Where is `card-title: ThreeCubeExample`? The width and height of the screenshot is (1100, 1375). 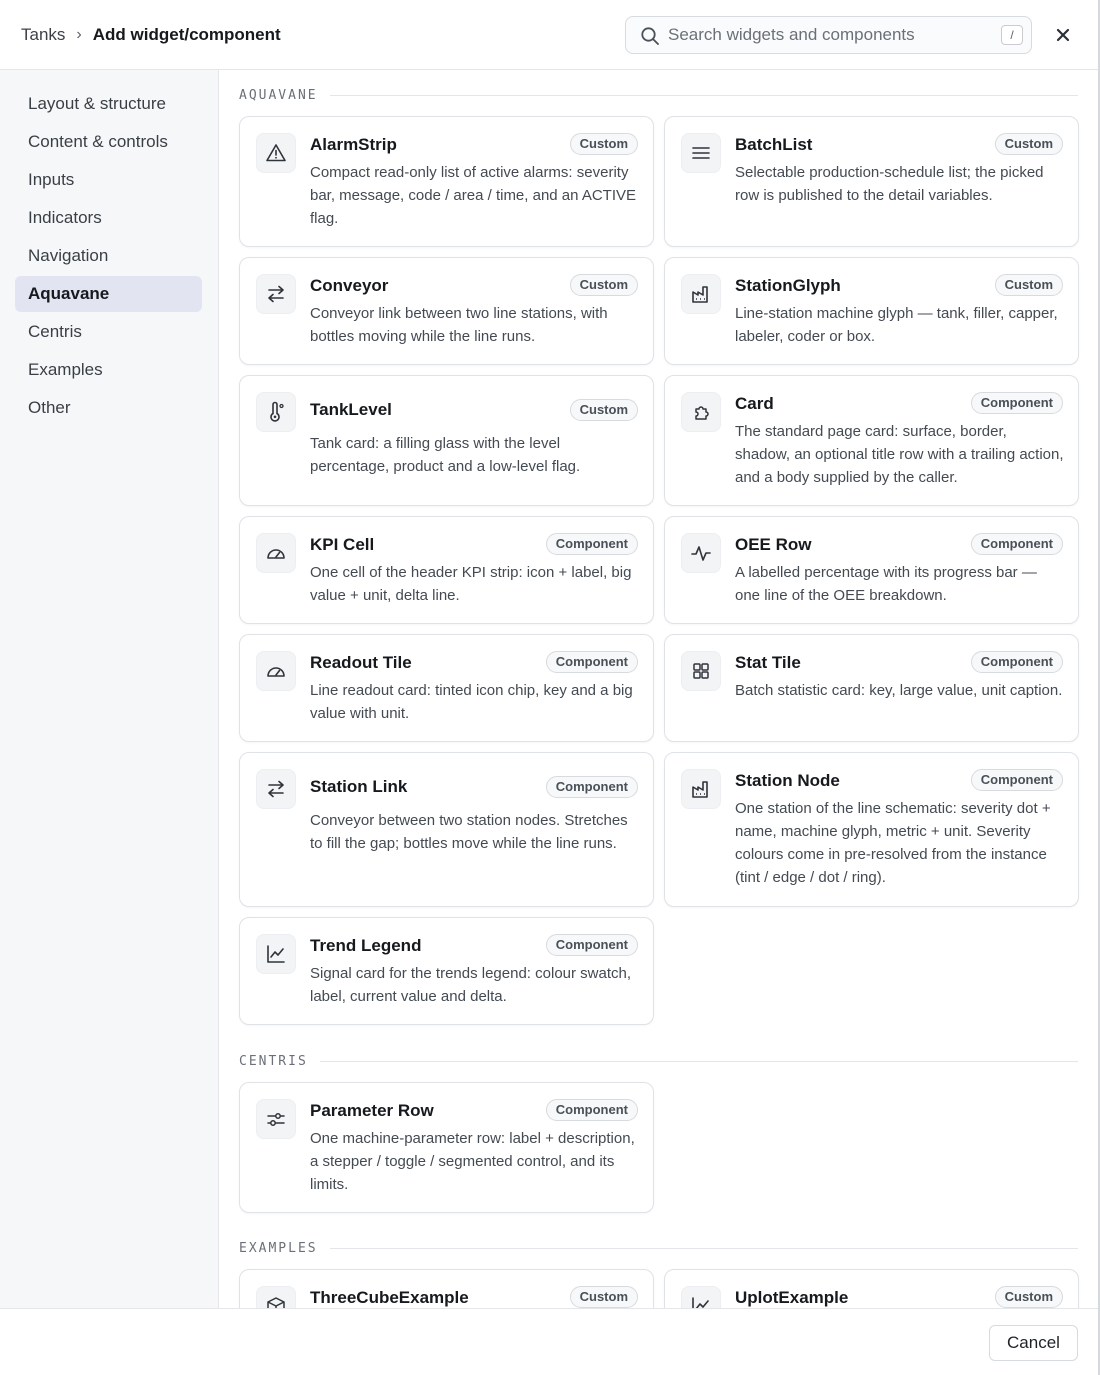
card-title: ThreeCubeExample is located at coordinates (389, 1297).